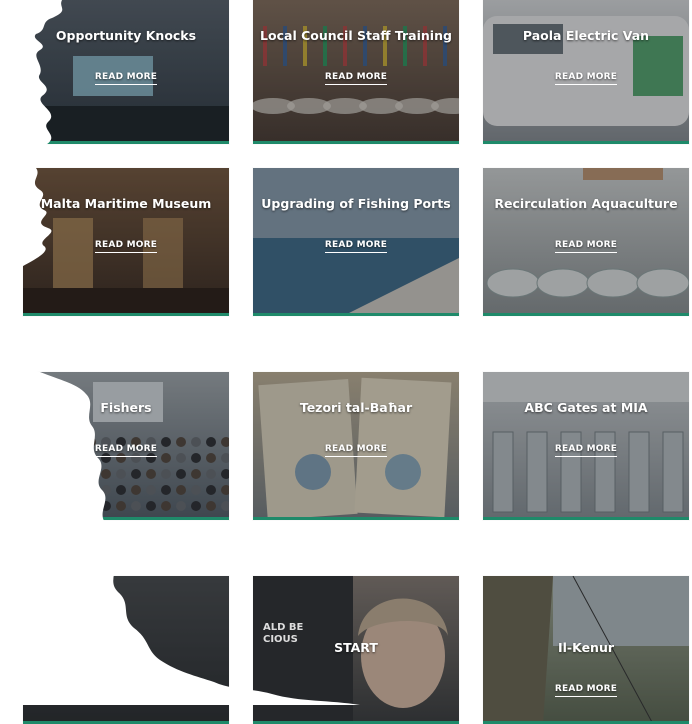 This screenshot has width=692, height=724. I want to click on card-title: Opportunity Knocks, so click(126, 35).